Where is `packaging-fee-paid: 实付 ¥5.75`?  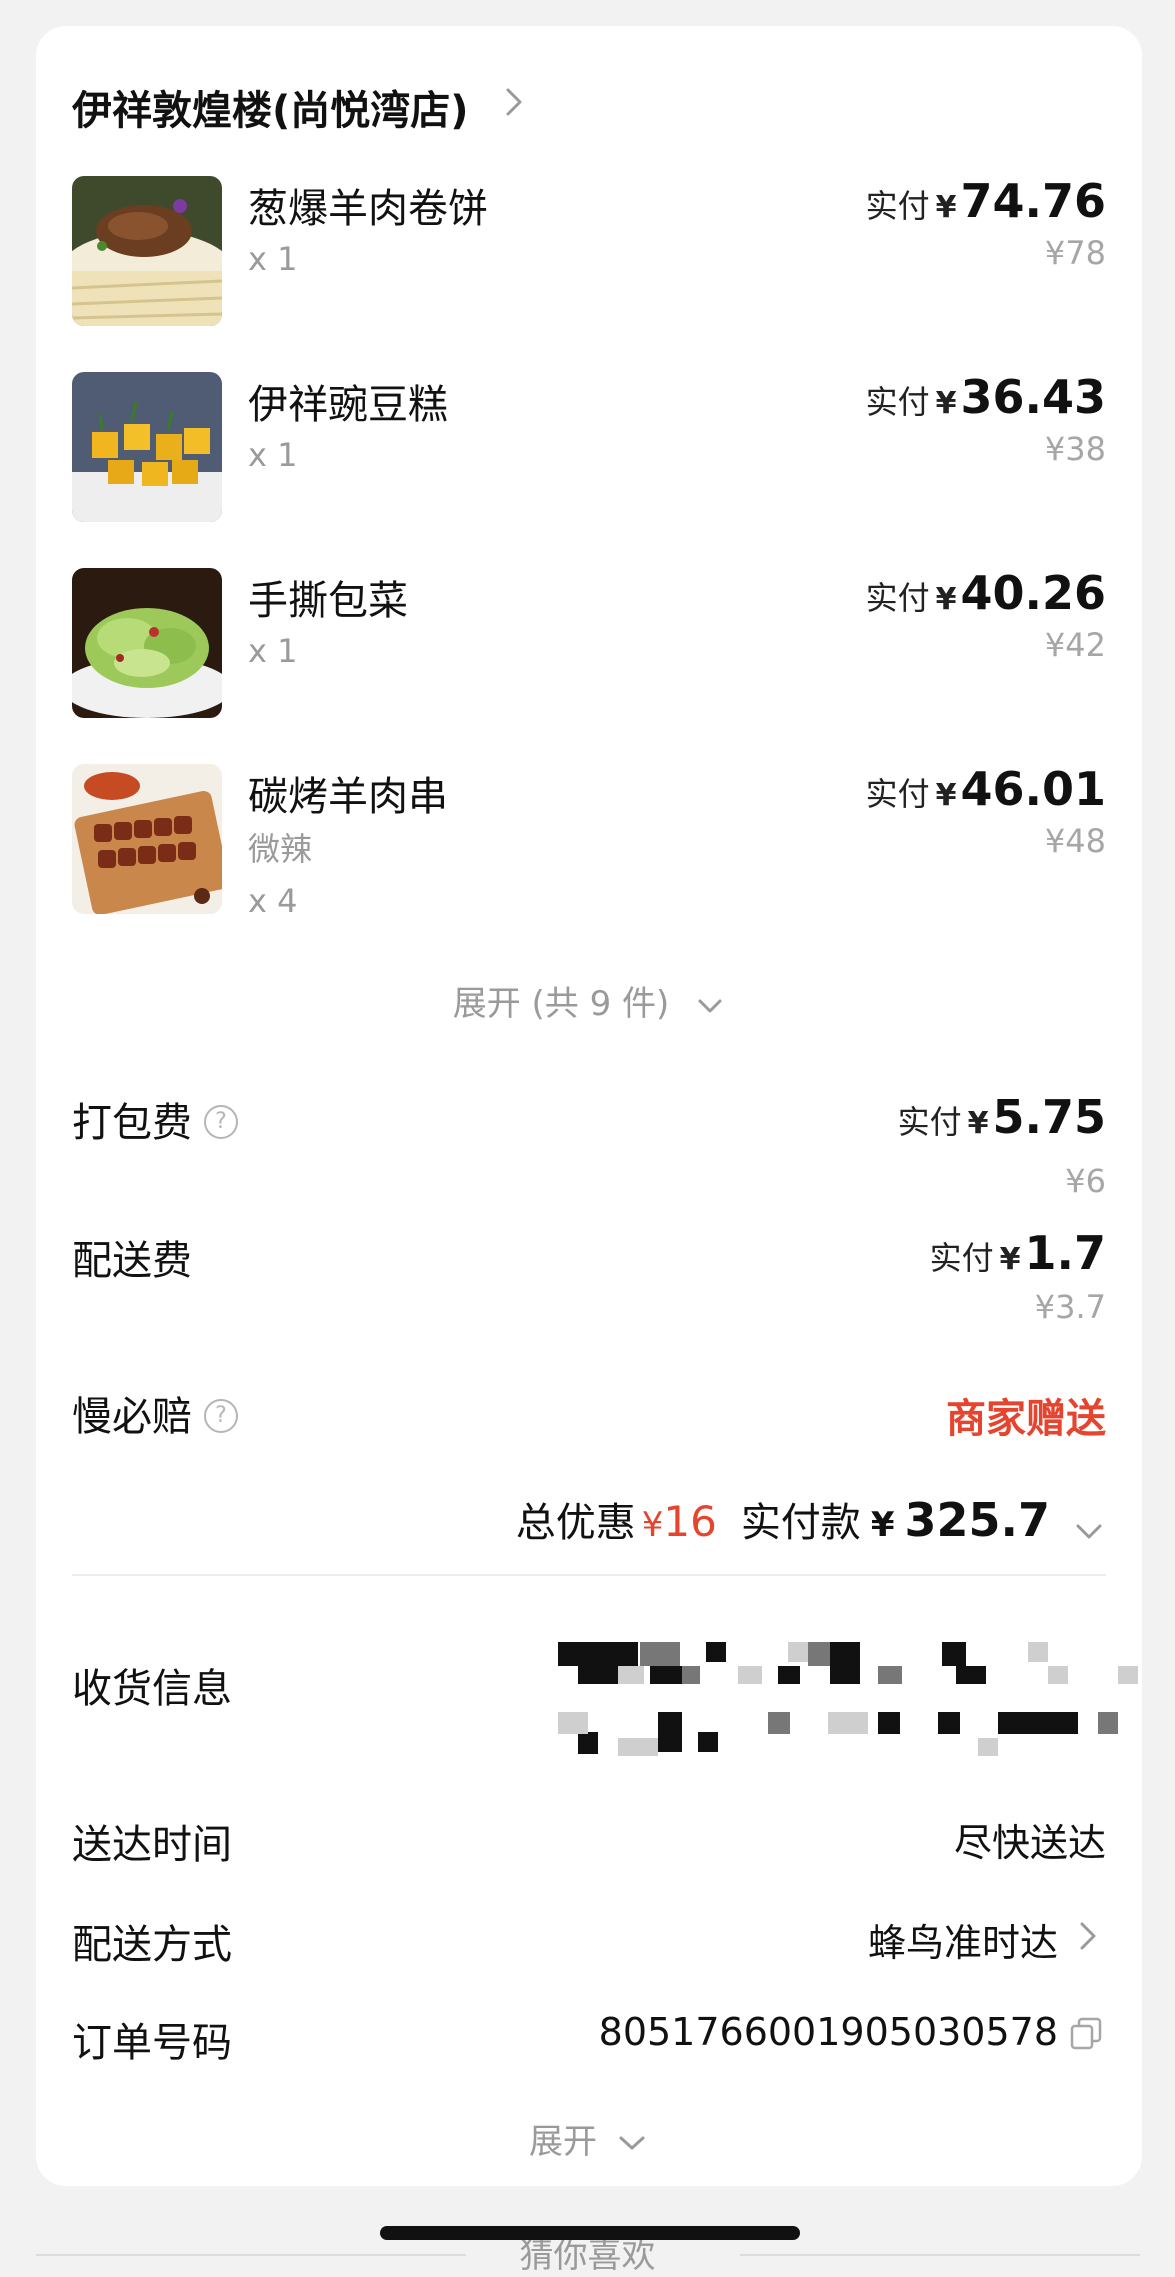 packaging-fee-paid: 实付 ¥5.75 is located at coordinates (1002, 1117).